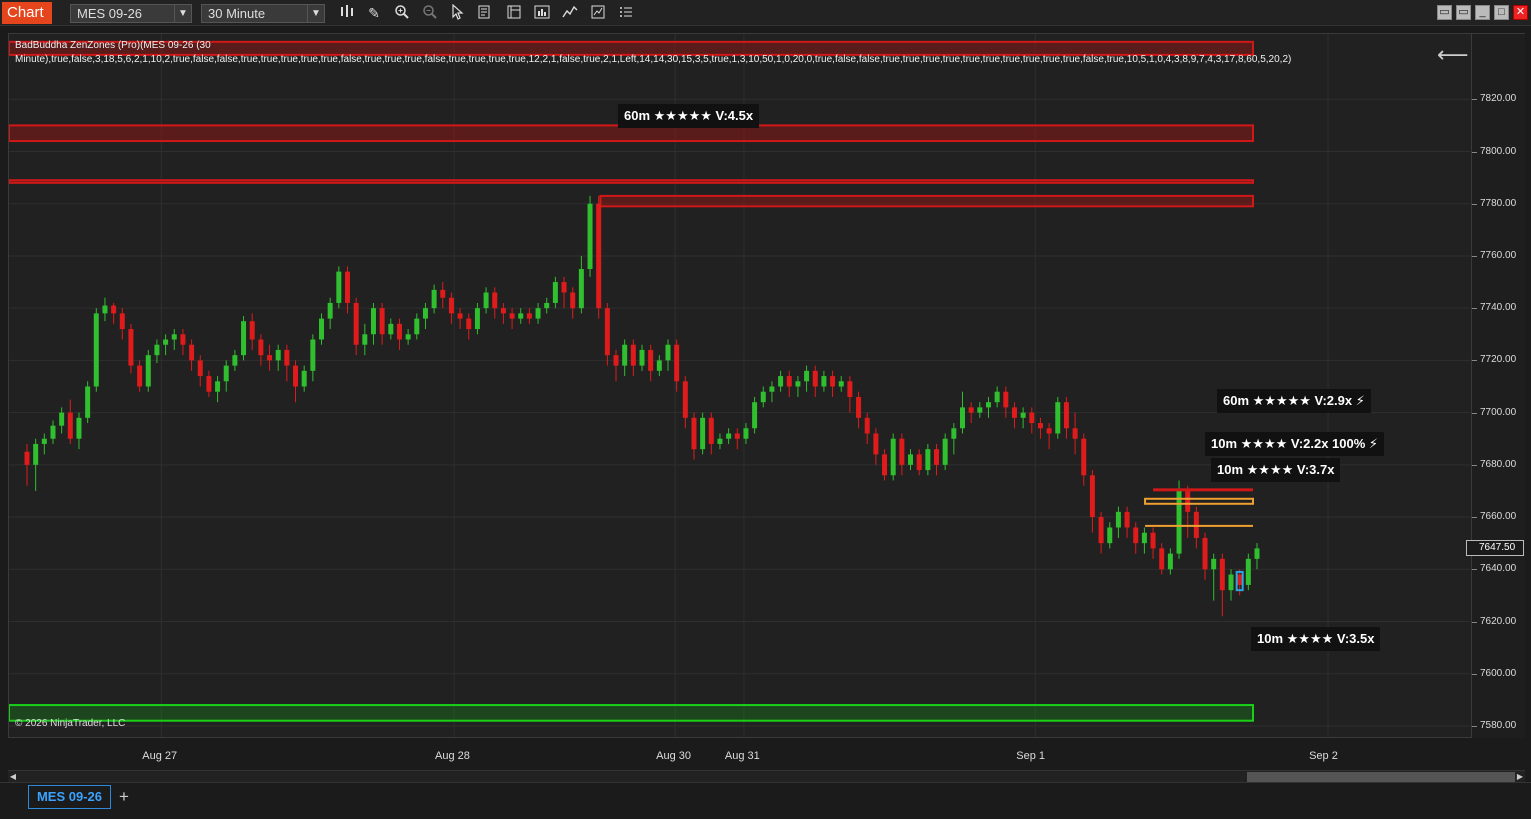  I want to click on scroll-right-icon: ▶, so click(1520, 777).